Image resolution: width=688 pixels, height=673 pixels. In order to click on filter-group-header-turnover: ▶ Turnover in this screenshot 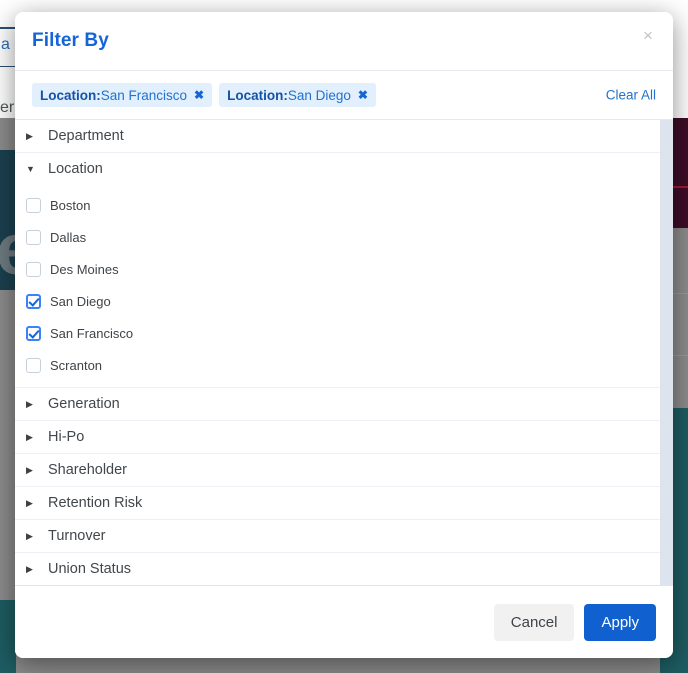, I will do `click(337, 536)`.